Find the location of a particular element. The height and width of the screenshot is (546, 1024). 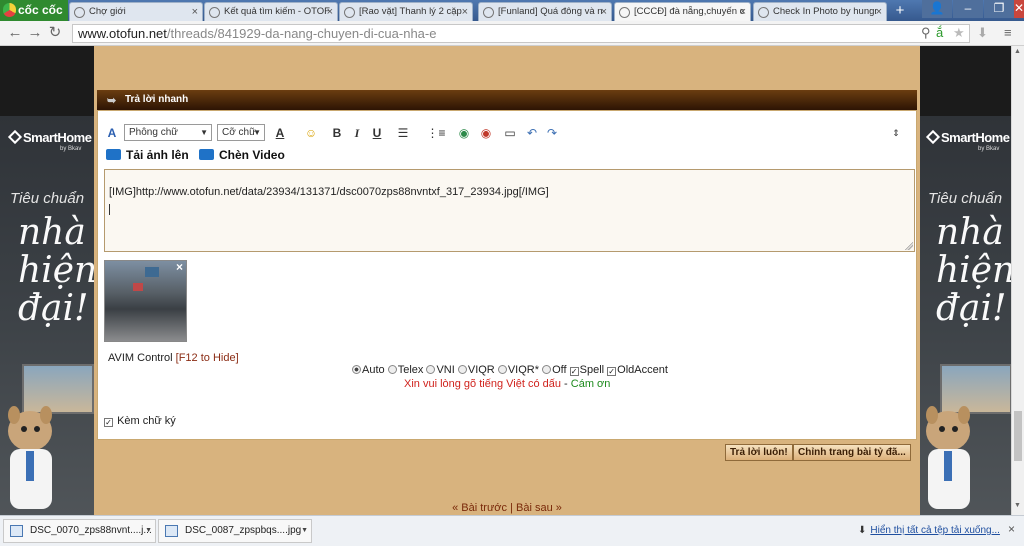

quick-reply-title: Trả lời nhanh is located at coordinates (157, 99).